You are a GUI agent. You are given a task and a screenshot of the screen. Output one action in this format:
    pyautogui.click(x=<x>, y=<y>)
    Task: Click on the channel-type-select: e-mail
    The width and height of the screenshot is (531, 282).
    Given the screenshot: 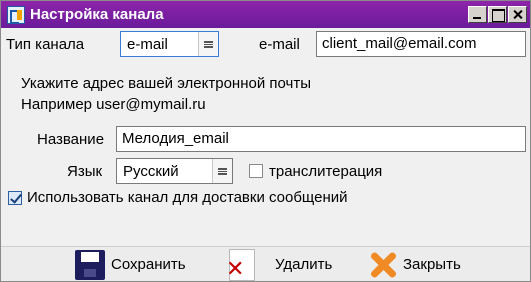 What is the action you would take?
    pyautogui.click(x=169, y=44)
    